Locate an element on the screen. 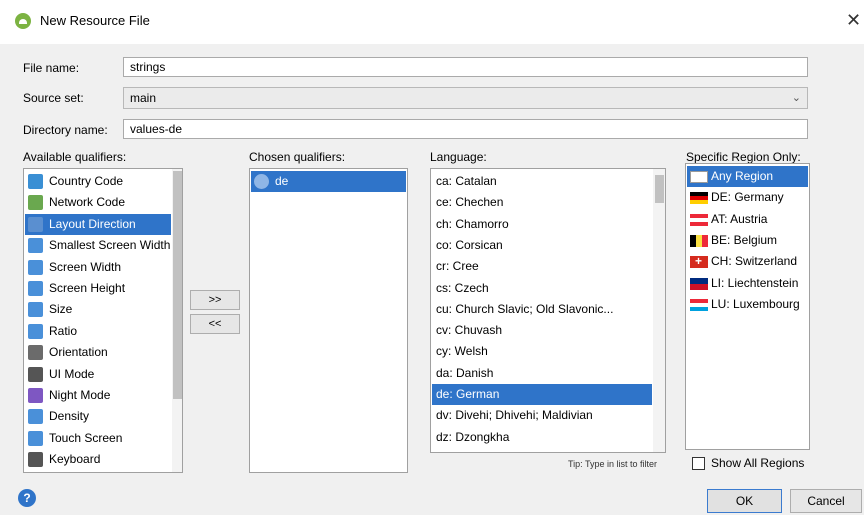 This screenshot has height=515, width=864. row-label: cr: Cree is located at coordinates (457, 266).